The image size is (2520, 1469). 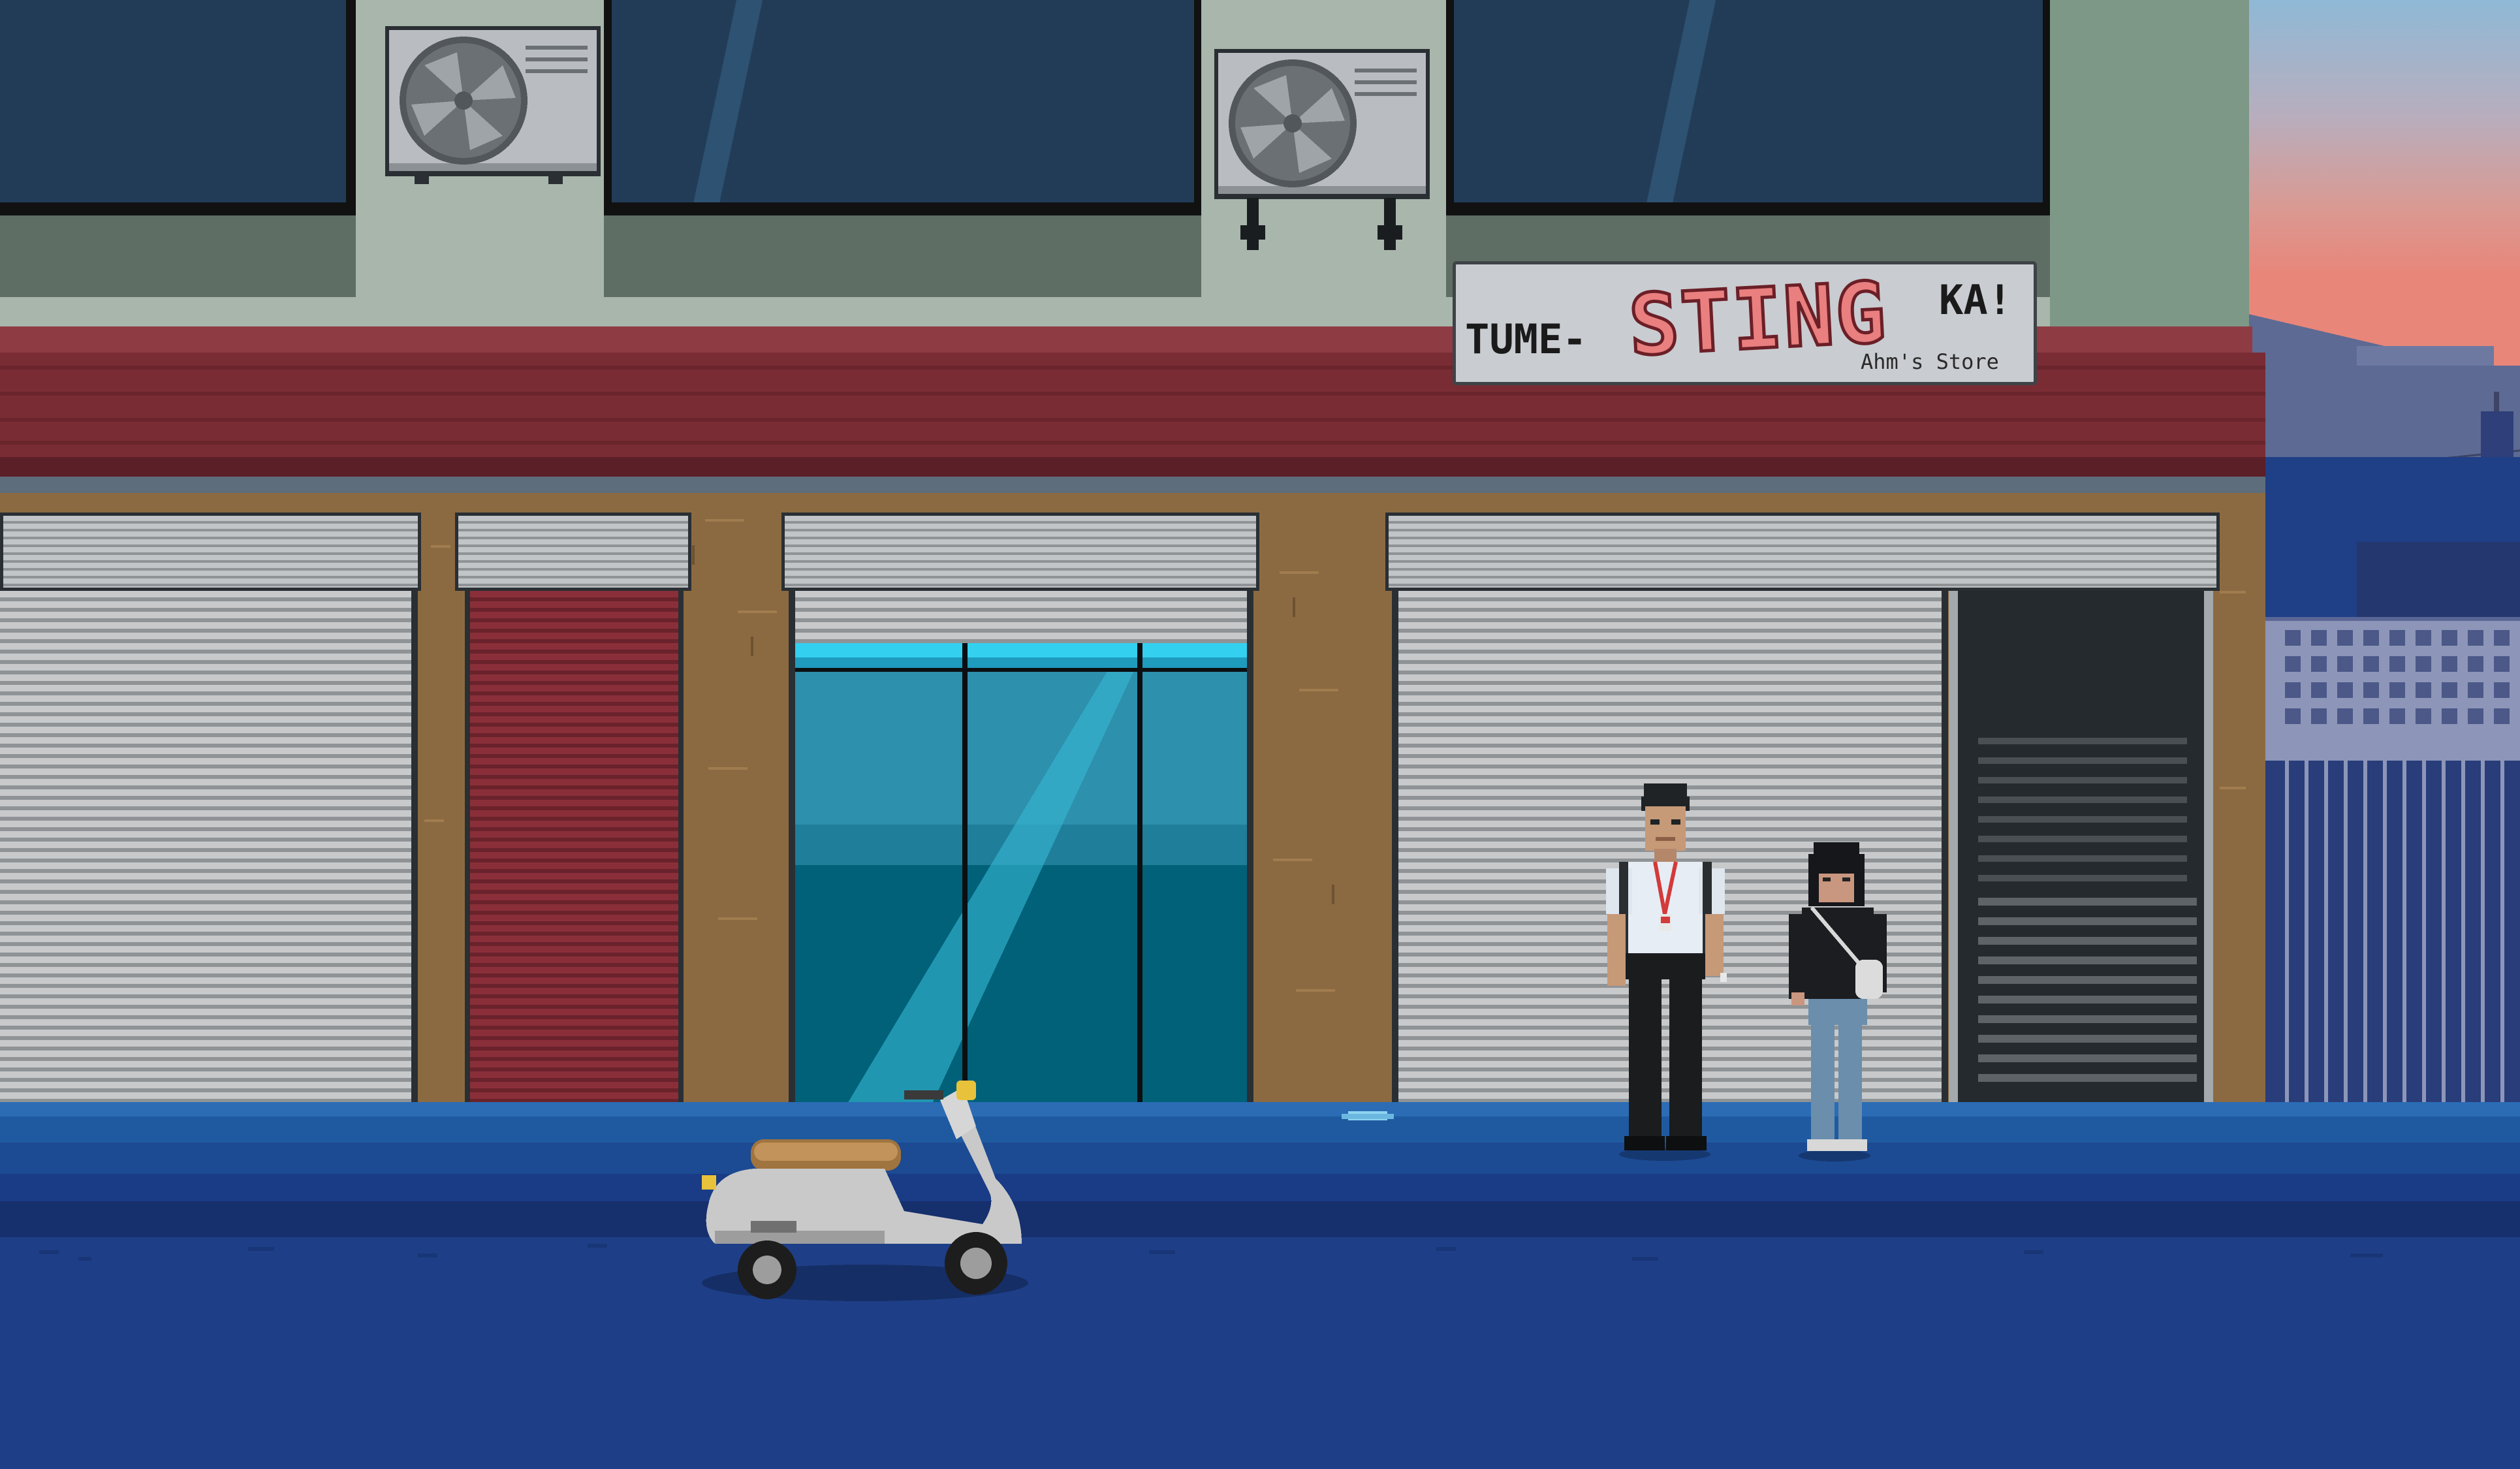 I want to click on rolling-shutter-left, so click(x=209, y=847).